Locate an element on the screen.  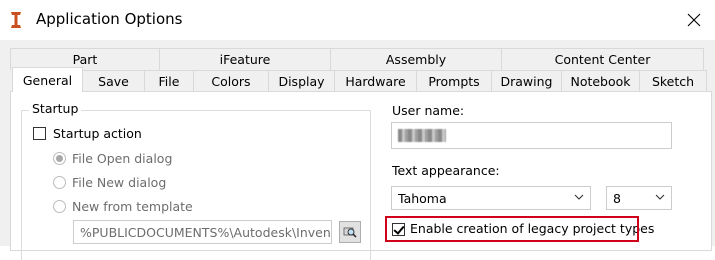
font-size-value: 8 is located at coordinates (617, 198).